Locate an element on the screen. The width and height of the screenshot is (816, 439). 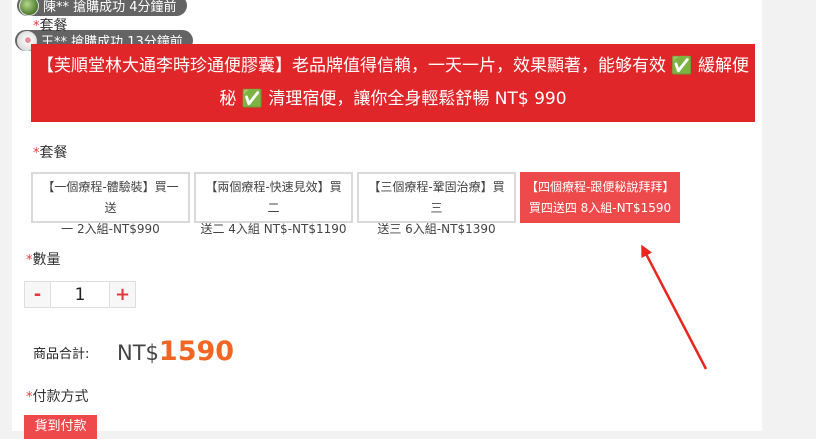
purchase-notification-1: 陳** 搶購成功 4分鐘前 is located at coordinates (102, 8).